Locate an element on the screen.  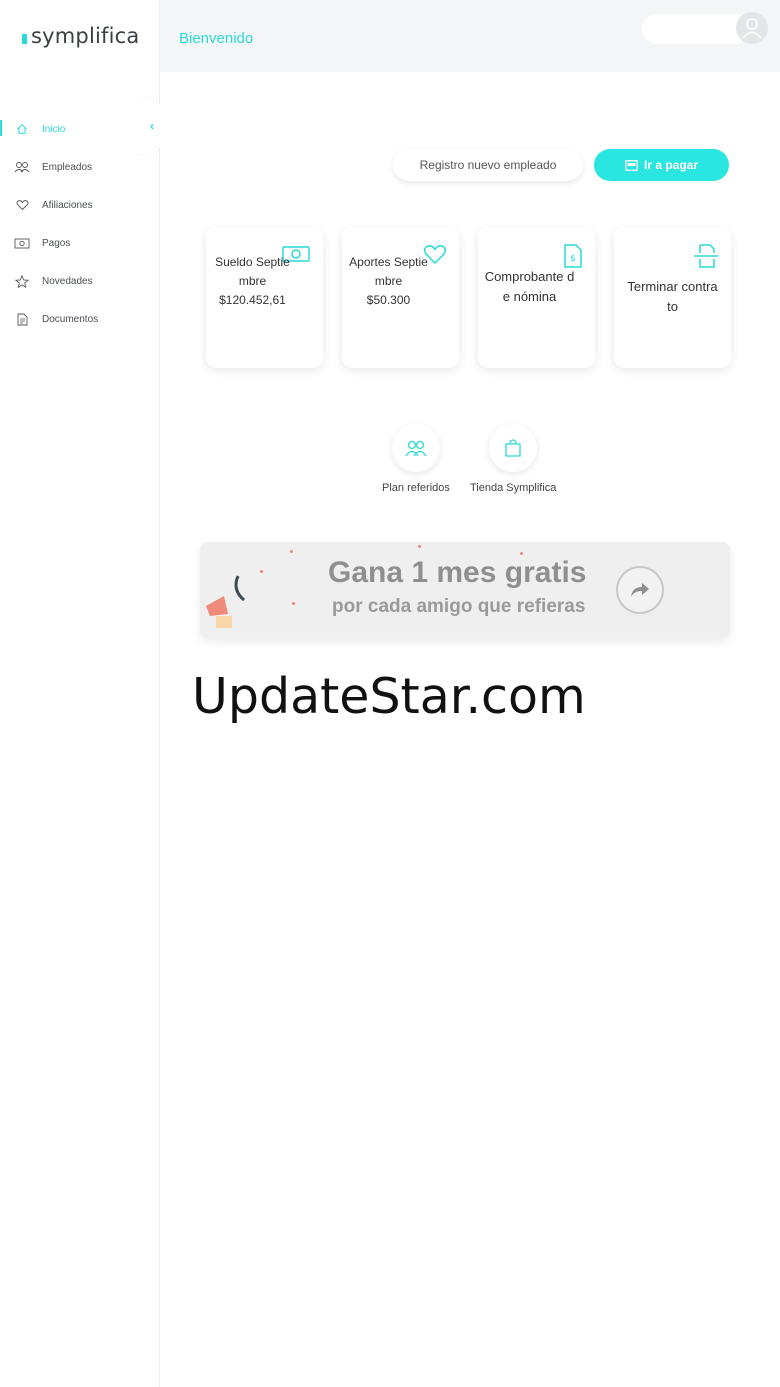
salary-card: Sueldo Septiembre $120.452,61 is located at coordinates (264, 297).